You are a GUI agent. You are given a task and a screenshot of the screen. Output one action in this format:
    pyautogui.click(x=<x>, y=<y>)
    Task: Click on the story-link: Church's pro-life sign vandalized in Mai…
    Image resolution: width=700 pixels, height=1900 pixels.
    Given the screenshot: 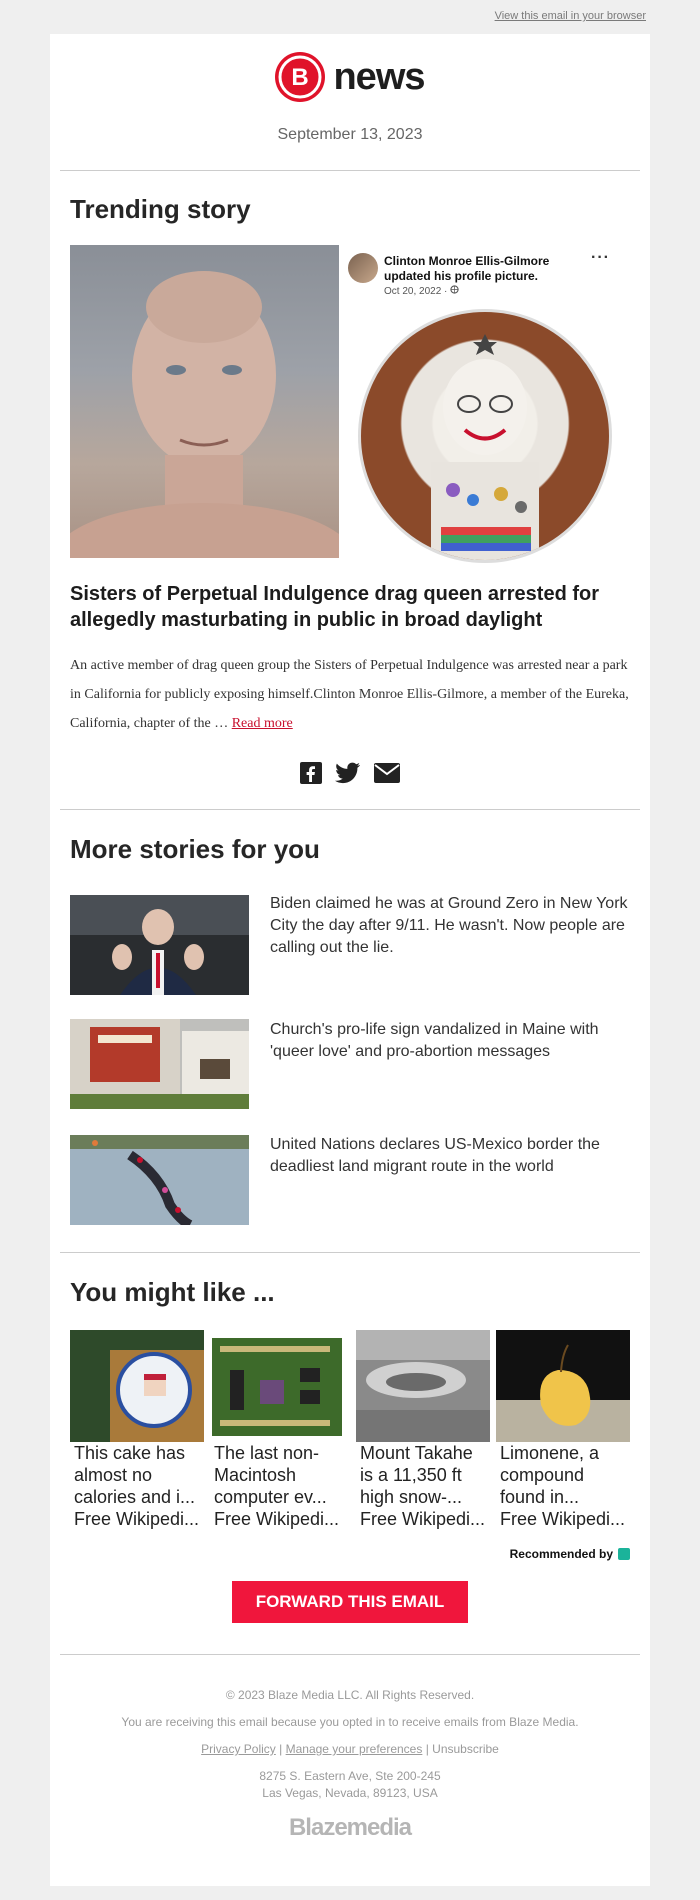 What is the action you would take?
    pyautogui.click(x=450, y=1041)
    